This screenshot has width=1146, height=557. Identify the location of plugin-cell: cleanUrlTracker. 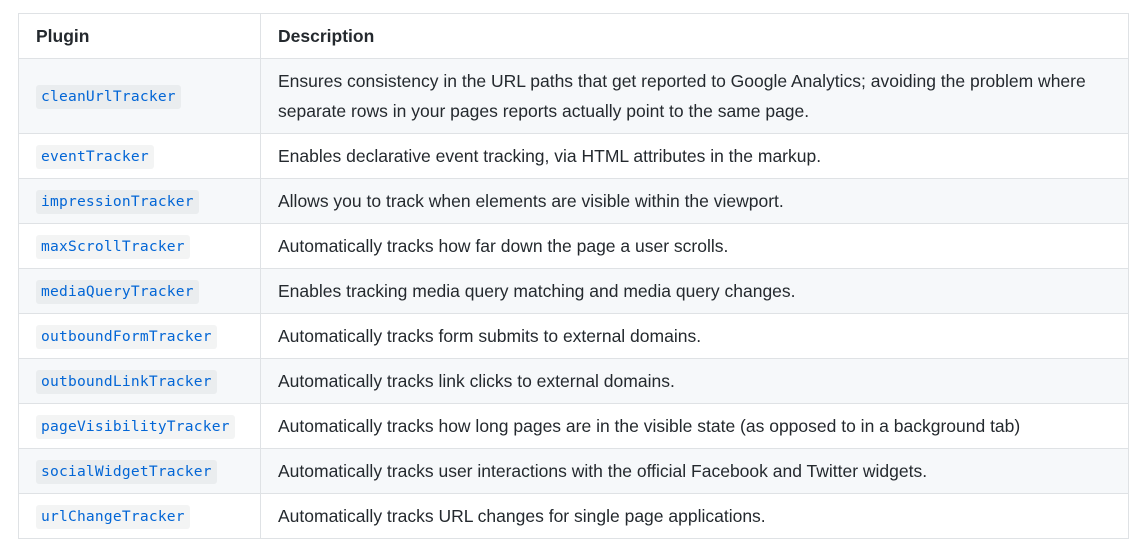
(139, 96).